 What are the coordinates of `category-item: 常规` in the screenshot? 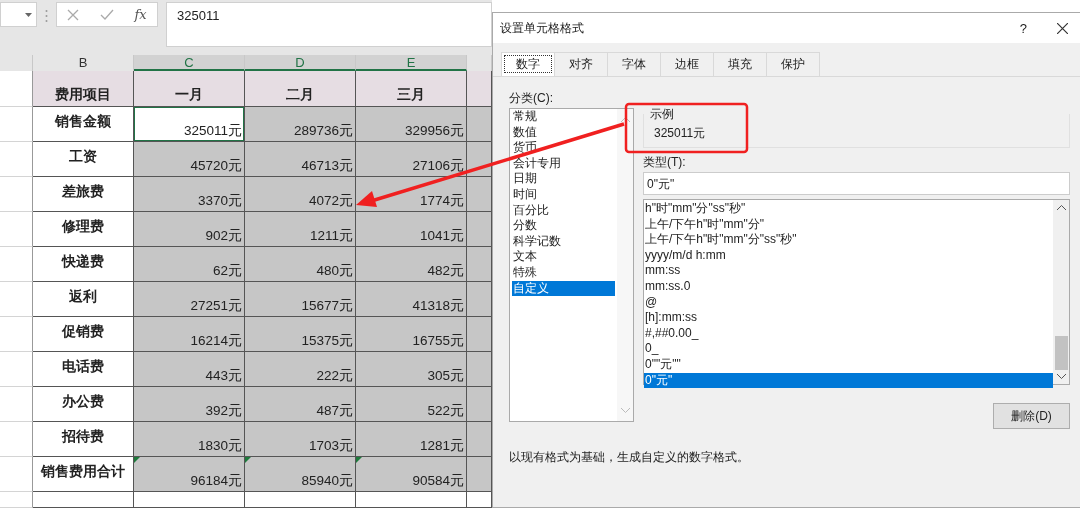 It's located at (563, 117).